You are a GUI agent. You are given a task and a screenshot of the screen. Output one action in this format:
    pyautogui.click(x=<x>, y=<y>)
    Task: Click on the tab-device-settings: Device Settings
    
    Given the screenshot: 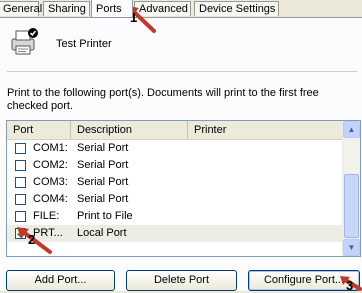 What is the action you would take?
    pyautogui.click(x=236, y=8)
    